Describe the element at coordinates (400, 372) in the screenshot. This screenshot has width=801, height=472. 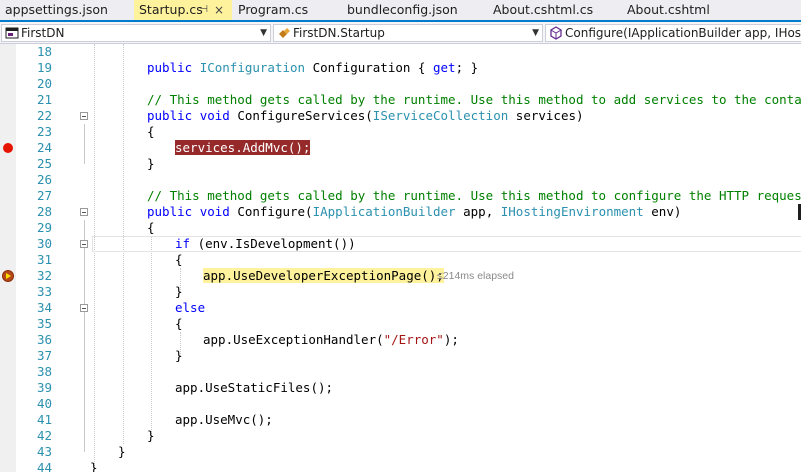
I see `code-line: 38` at that location.